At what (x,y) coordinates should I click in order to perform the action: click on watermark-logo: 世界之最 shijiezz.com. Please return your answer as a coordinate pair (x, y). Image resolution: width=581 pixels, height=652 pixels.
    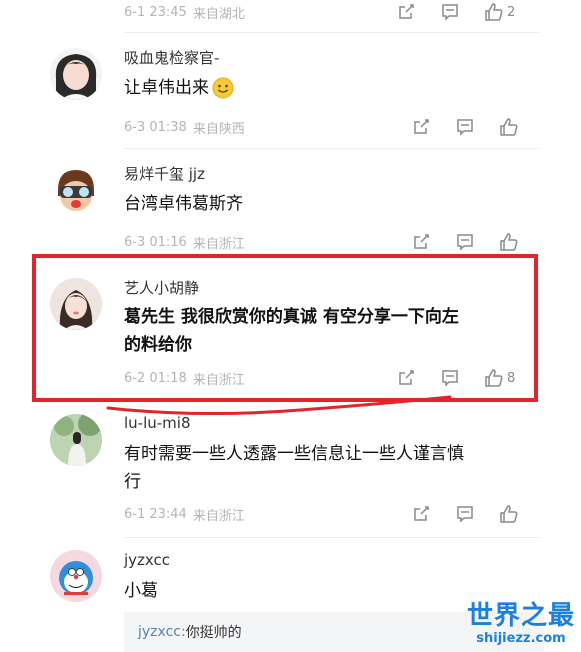
    Looking at the image, I should click on (521, 623).